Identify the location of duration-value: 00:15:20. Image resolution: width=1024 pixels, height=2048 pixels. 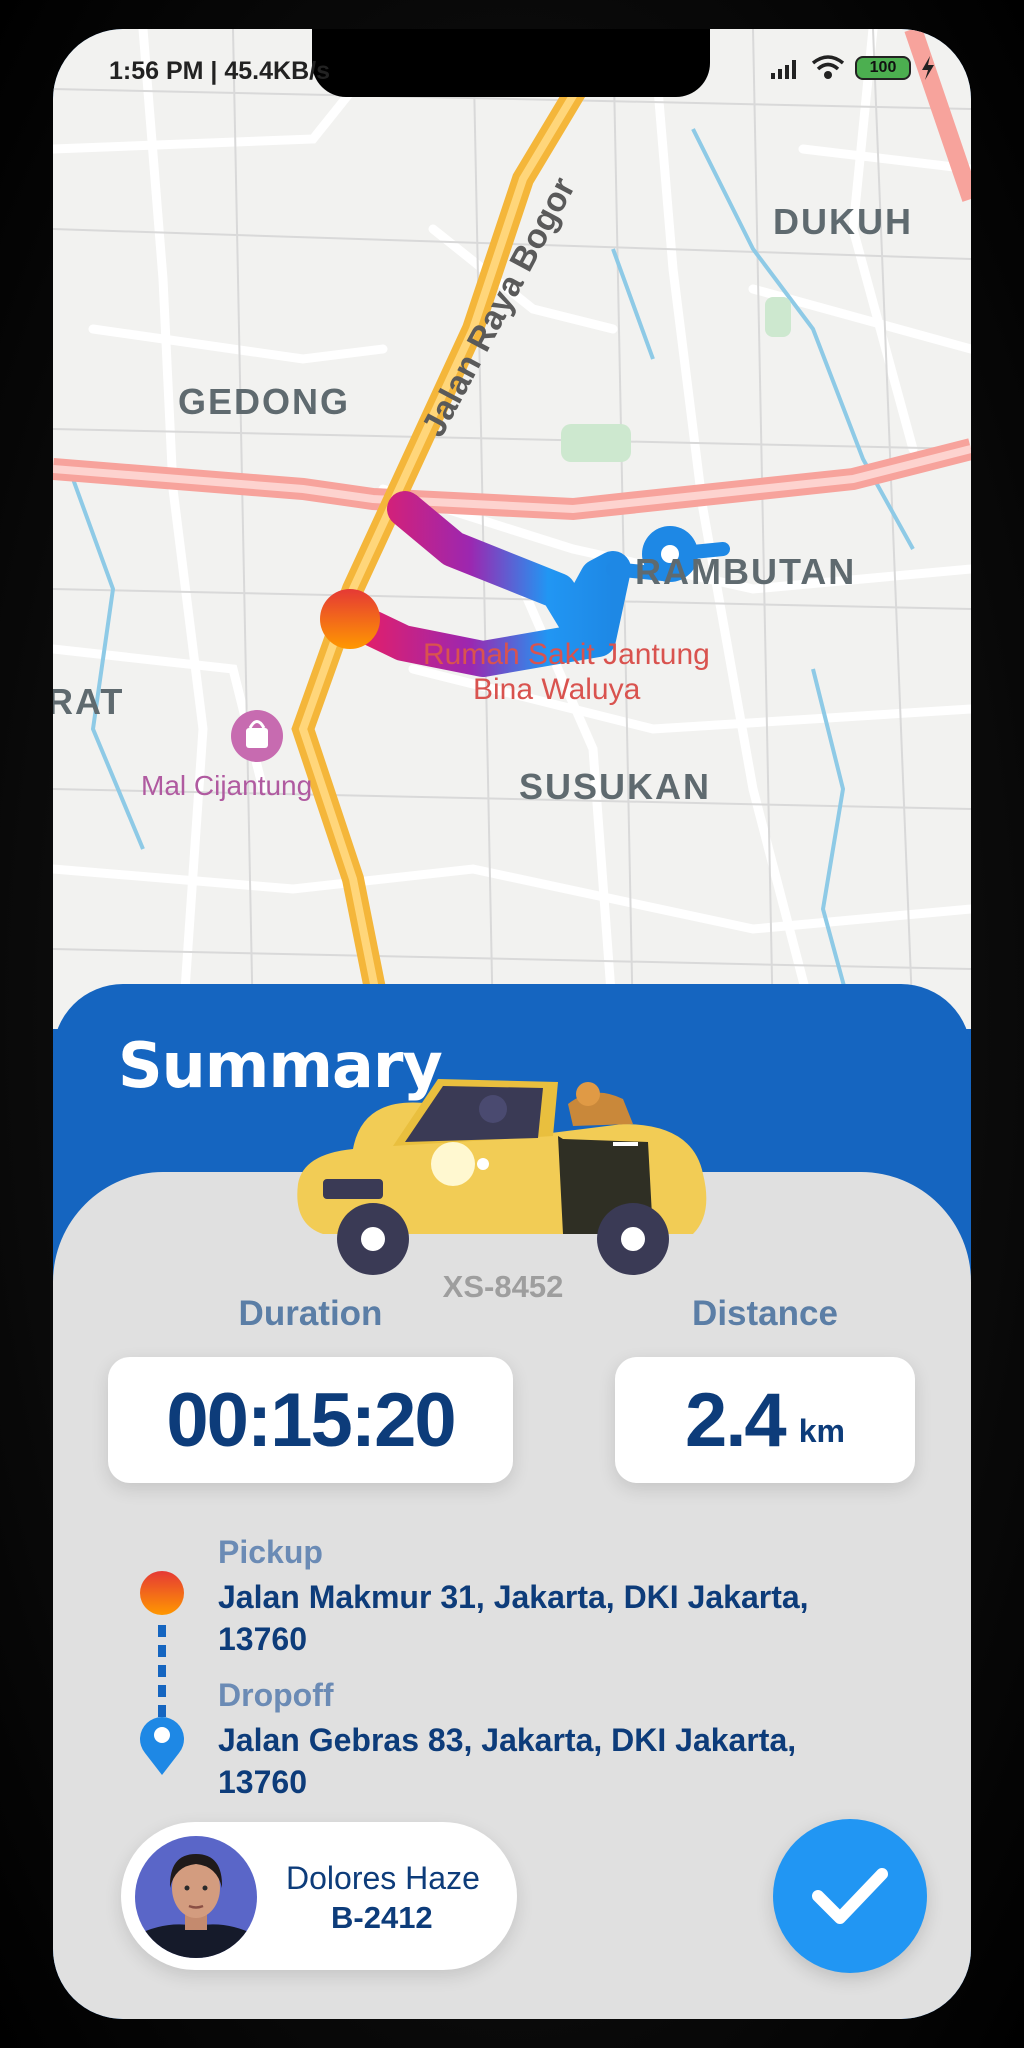
(311, 1420).